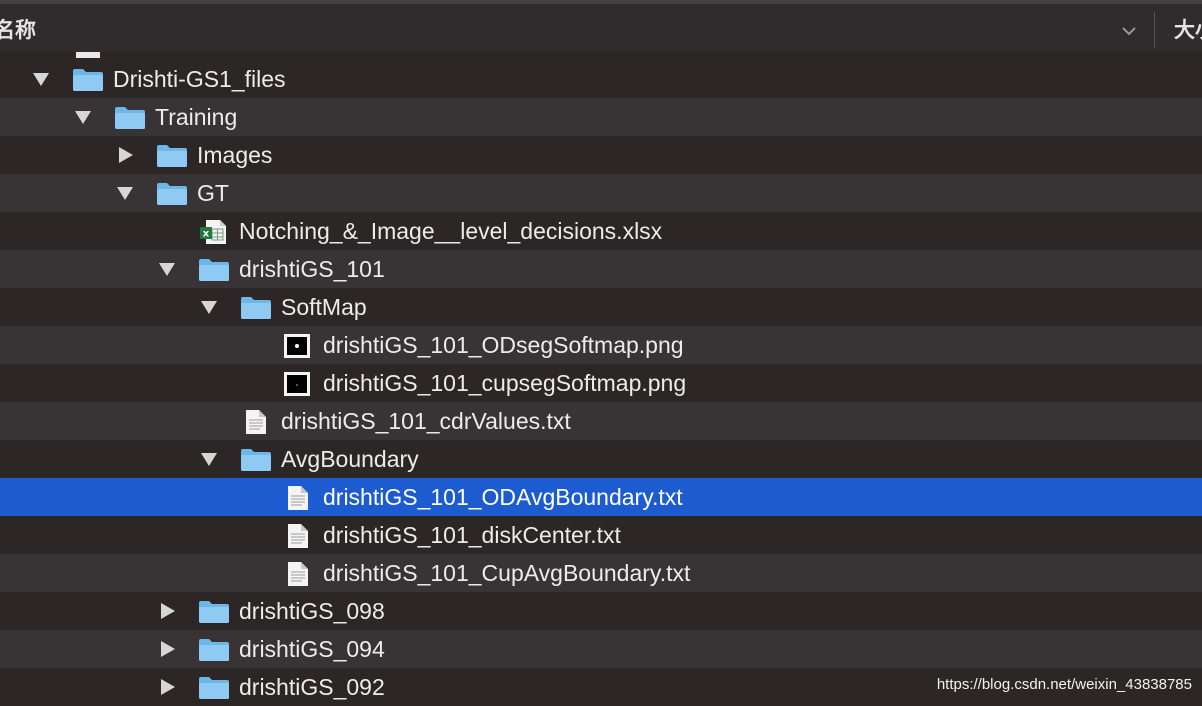 Image resolution: width=1202 pixels, height=706 pixels. What do you see at coordinates (312, 269) in the screenshot?
I see `row-label: drishtiGS_101` at bounding box center [312, 269].